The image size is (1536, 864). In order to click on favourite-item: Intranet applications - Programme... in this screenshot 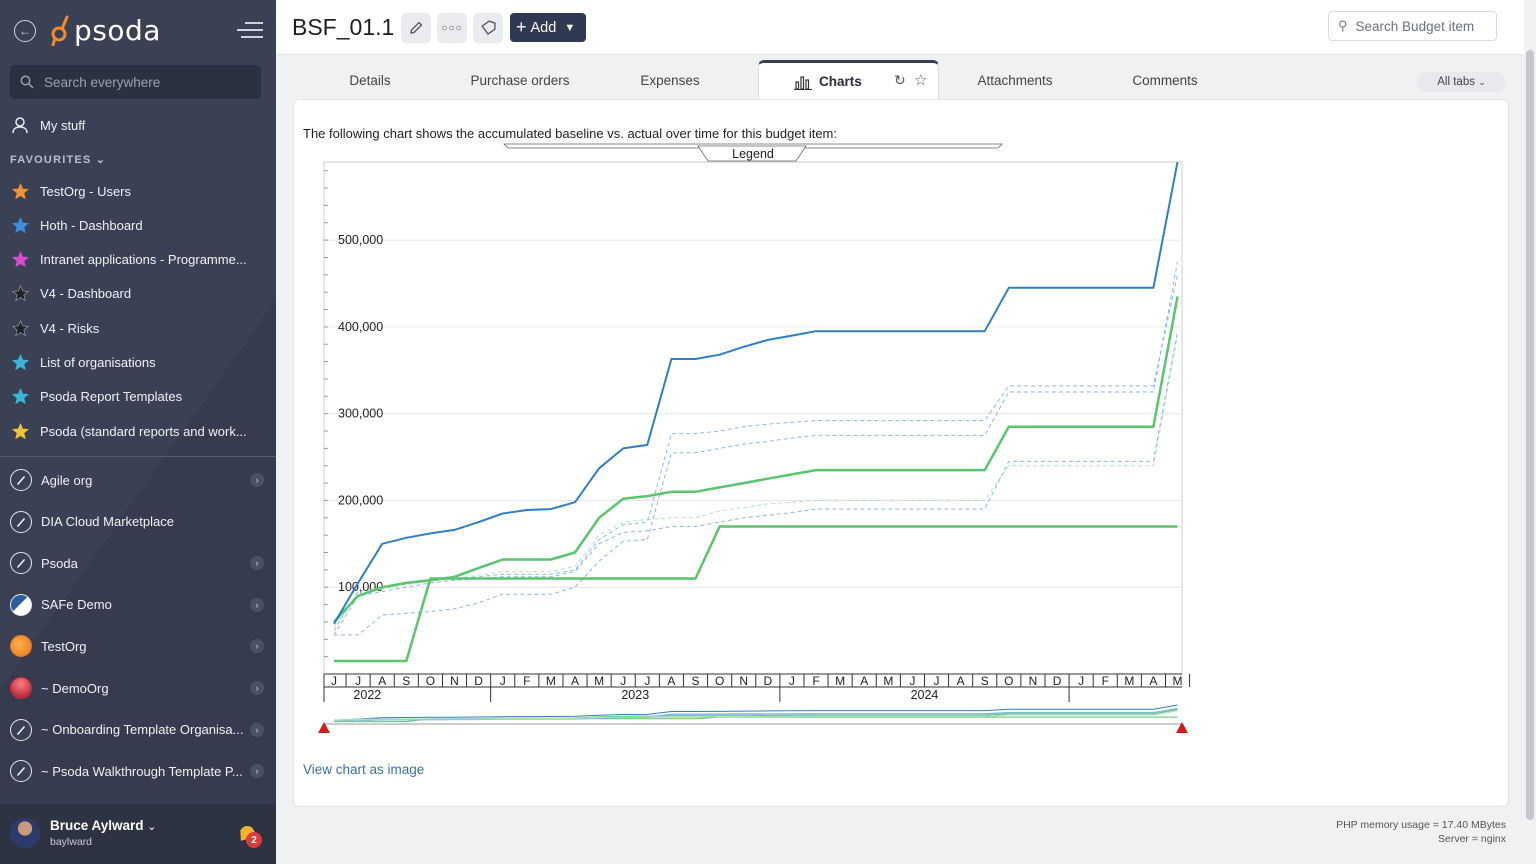, I will do `click(138, 260)`.